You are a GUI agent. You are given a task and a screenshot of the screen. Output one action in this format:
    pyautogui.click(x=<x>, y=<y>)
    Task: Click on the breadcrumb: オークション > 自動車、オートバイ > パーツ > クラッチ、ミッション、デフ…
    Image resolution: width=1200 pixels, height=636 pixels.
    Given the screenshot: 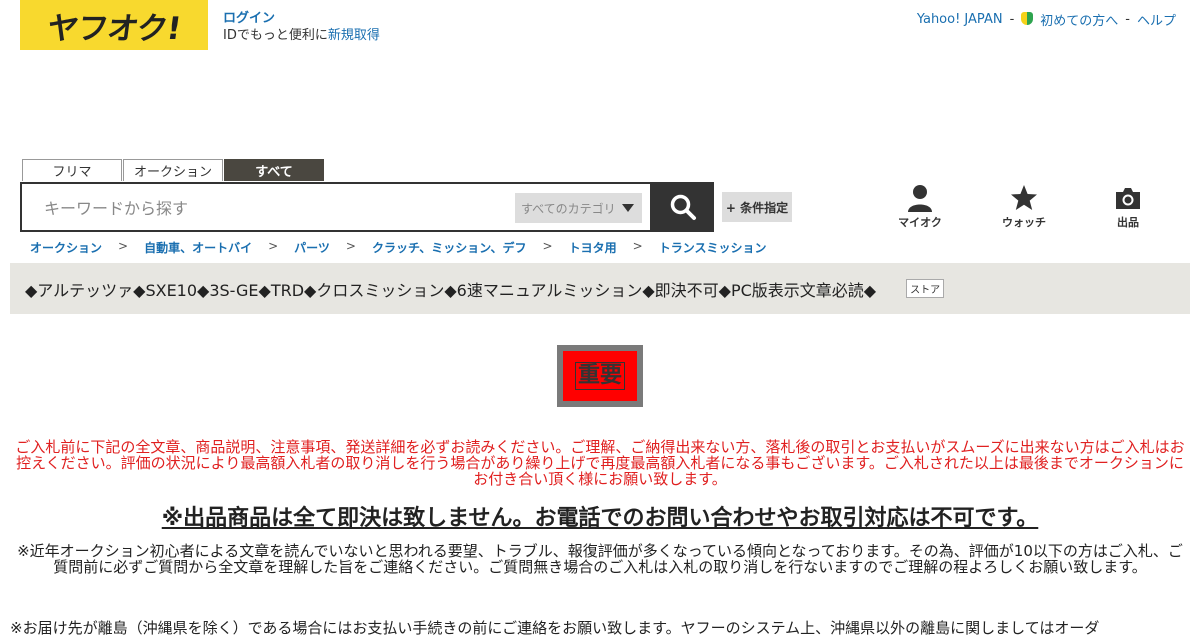 What is the action you would take?
    pyautogui.click(x=398, y=247)
    